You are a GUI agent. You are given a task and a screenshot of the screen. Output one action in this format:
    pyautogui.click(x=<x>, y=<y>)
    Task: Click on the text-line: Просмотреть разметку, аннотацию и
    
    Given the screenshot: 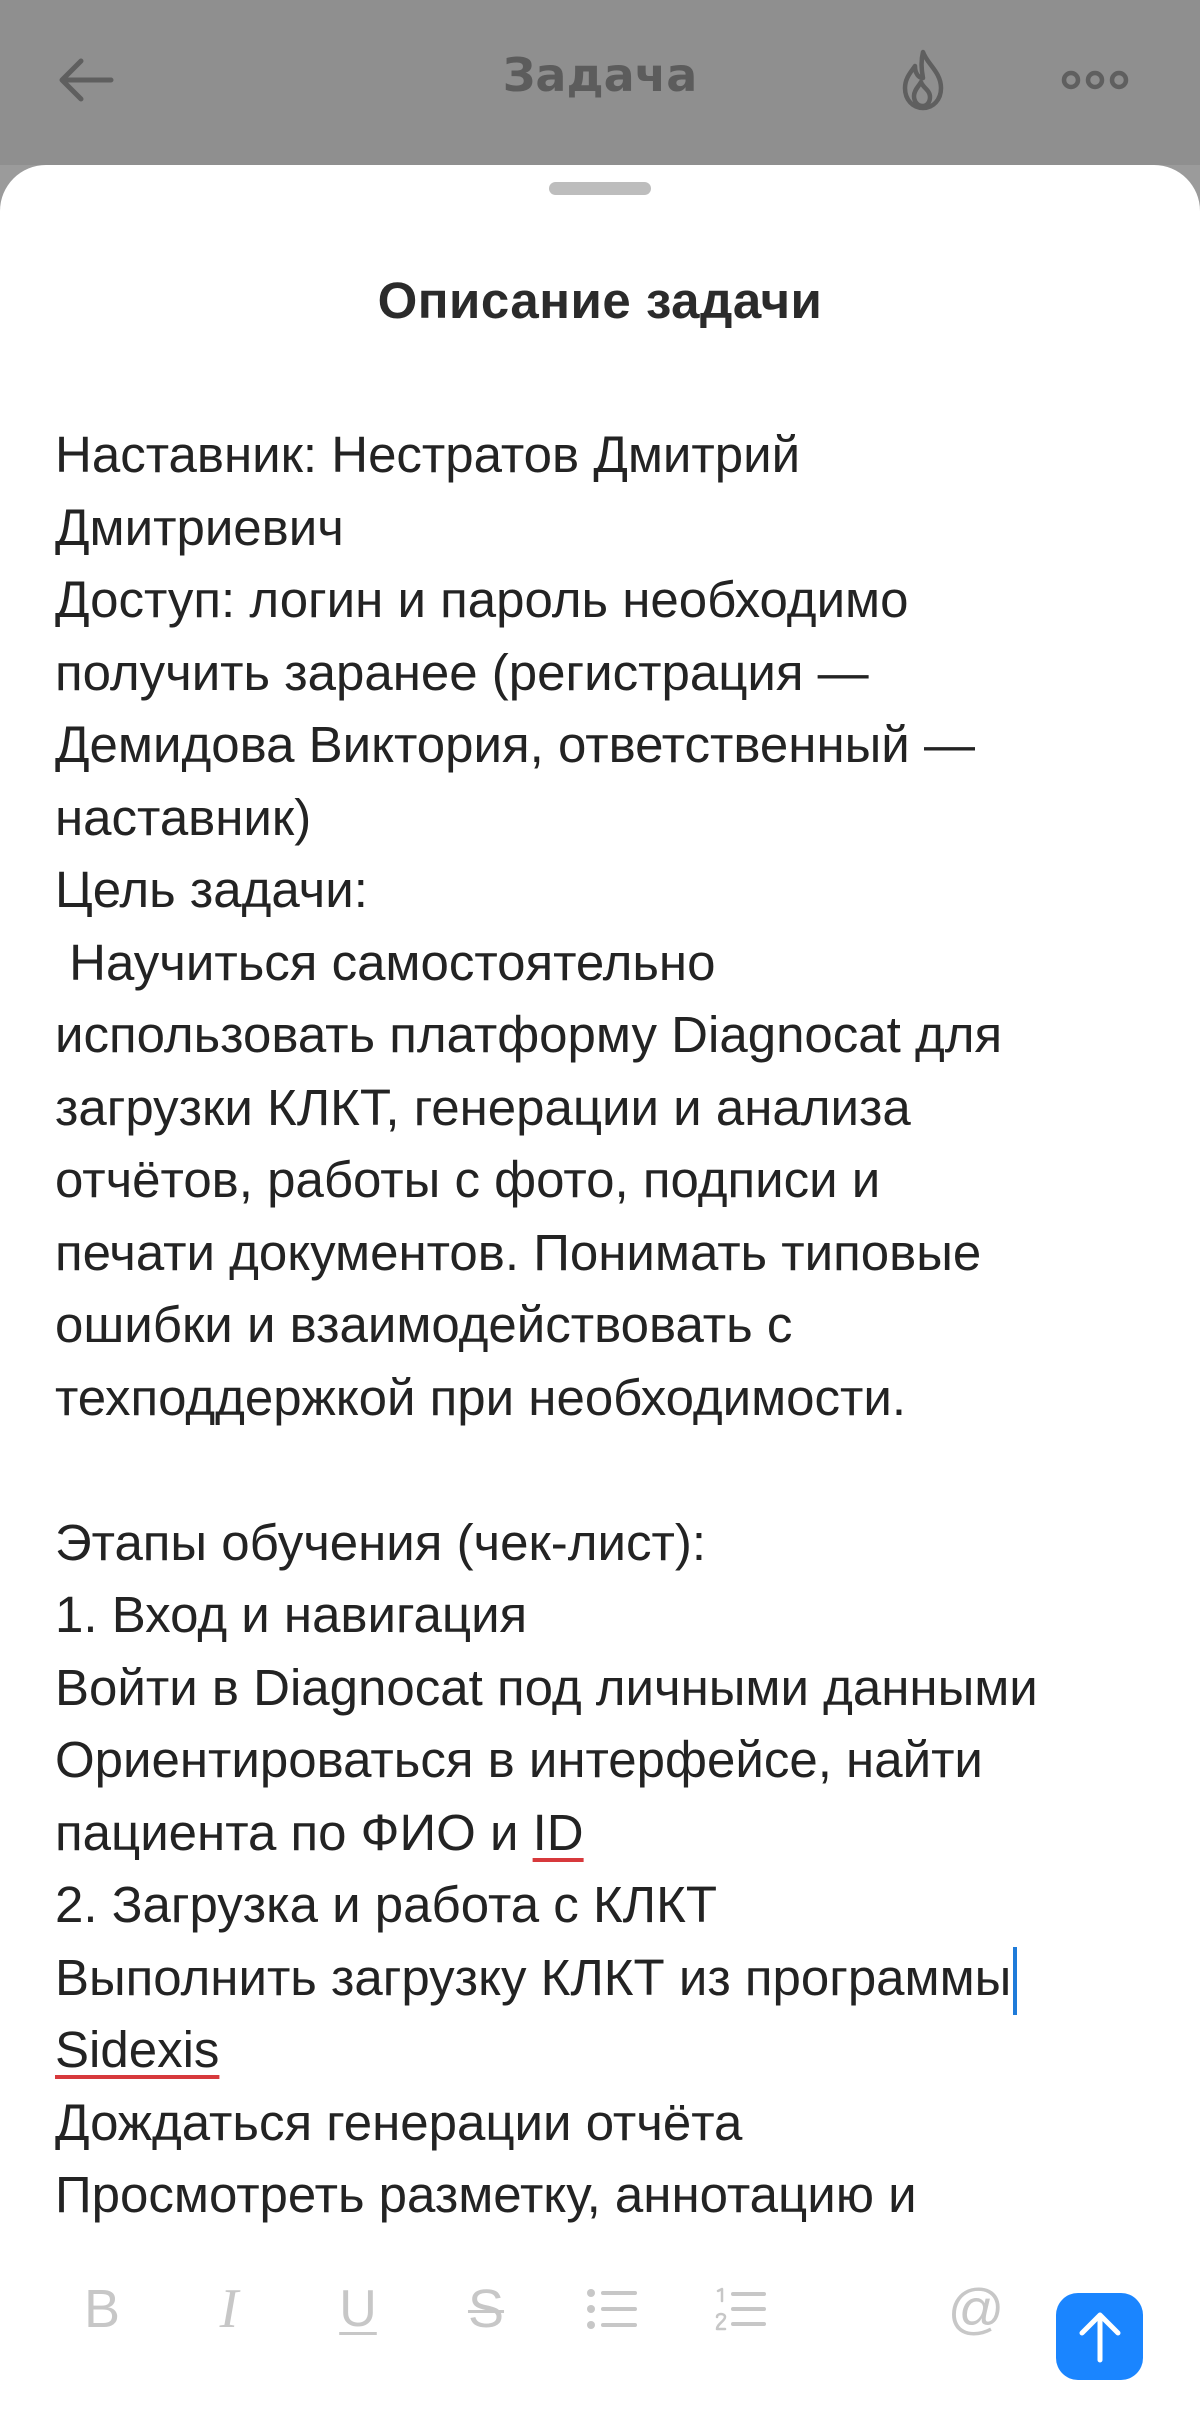 What is the action you would take?
    pyautogui.click(x=486, y=2194)
    